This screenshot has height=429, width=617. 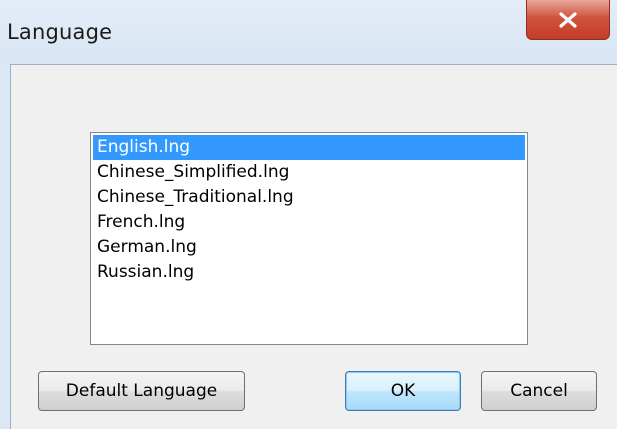 What do you see at coordinates (403, 391) in the screenshot?
I see `ok-button: OK` at bounding box center [403, 391].